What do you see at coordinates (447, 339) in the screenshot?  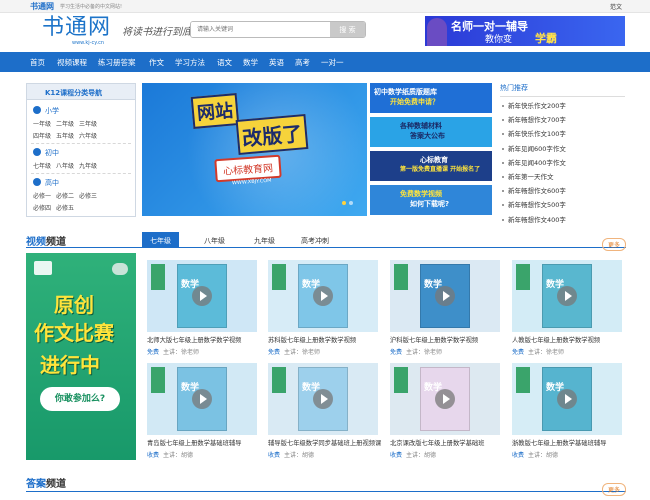 I see `video-title: 沪科版七年级上册数学数学视频` at bounding box center [447, 339].